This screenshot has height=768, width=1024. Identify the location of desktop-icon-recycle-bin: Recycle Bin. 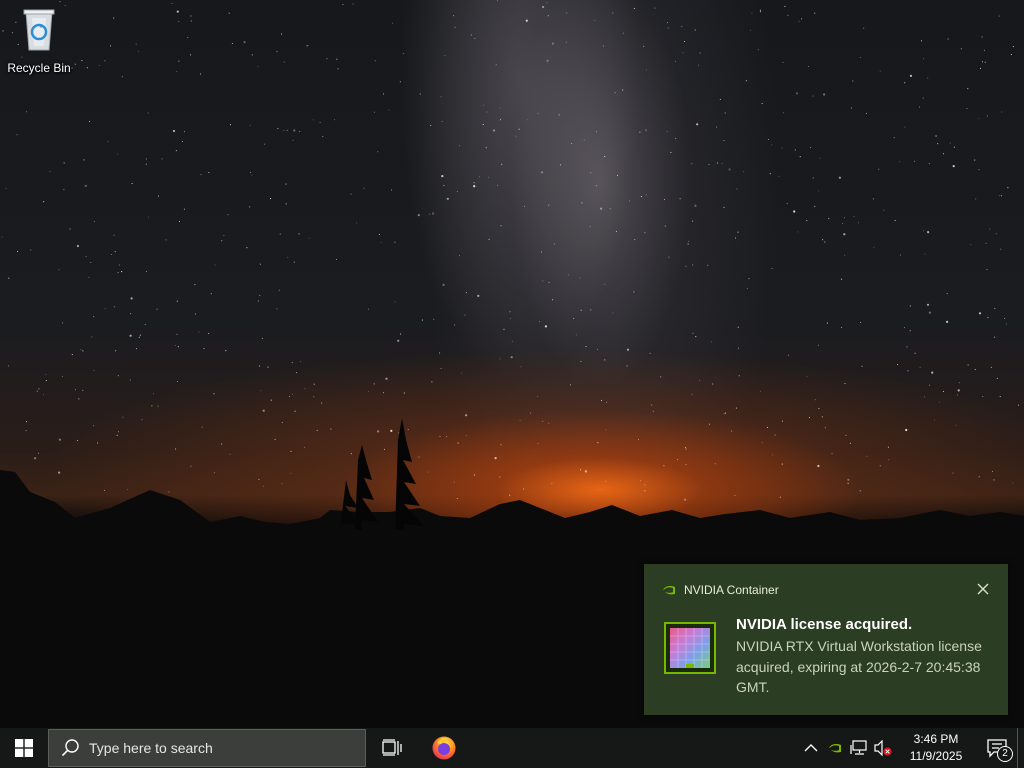
(39, 40).